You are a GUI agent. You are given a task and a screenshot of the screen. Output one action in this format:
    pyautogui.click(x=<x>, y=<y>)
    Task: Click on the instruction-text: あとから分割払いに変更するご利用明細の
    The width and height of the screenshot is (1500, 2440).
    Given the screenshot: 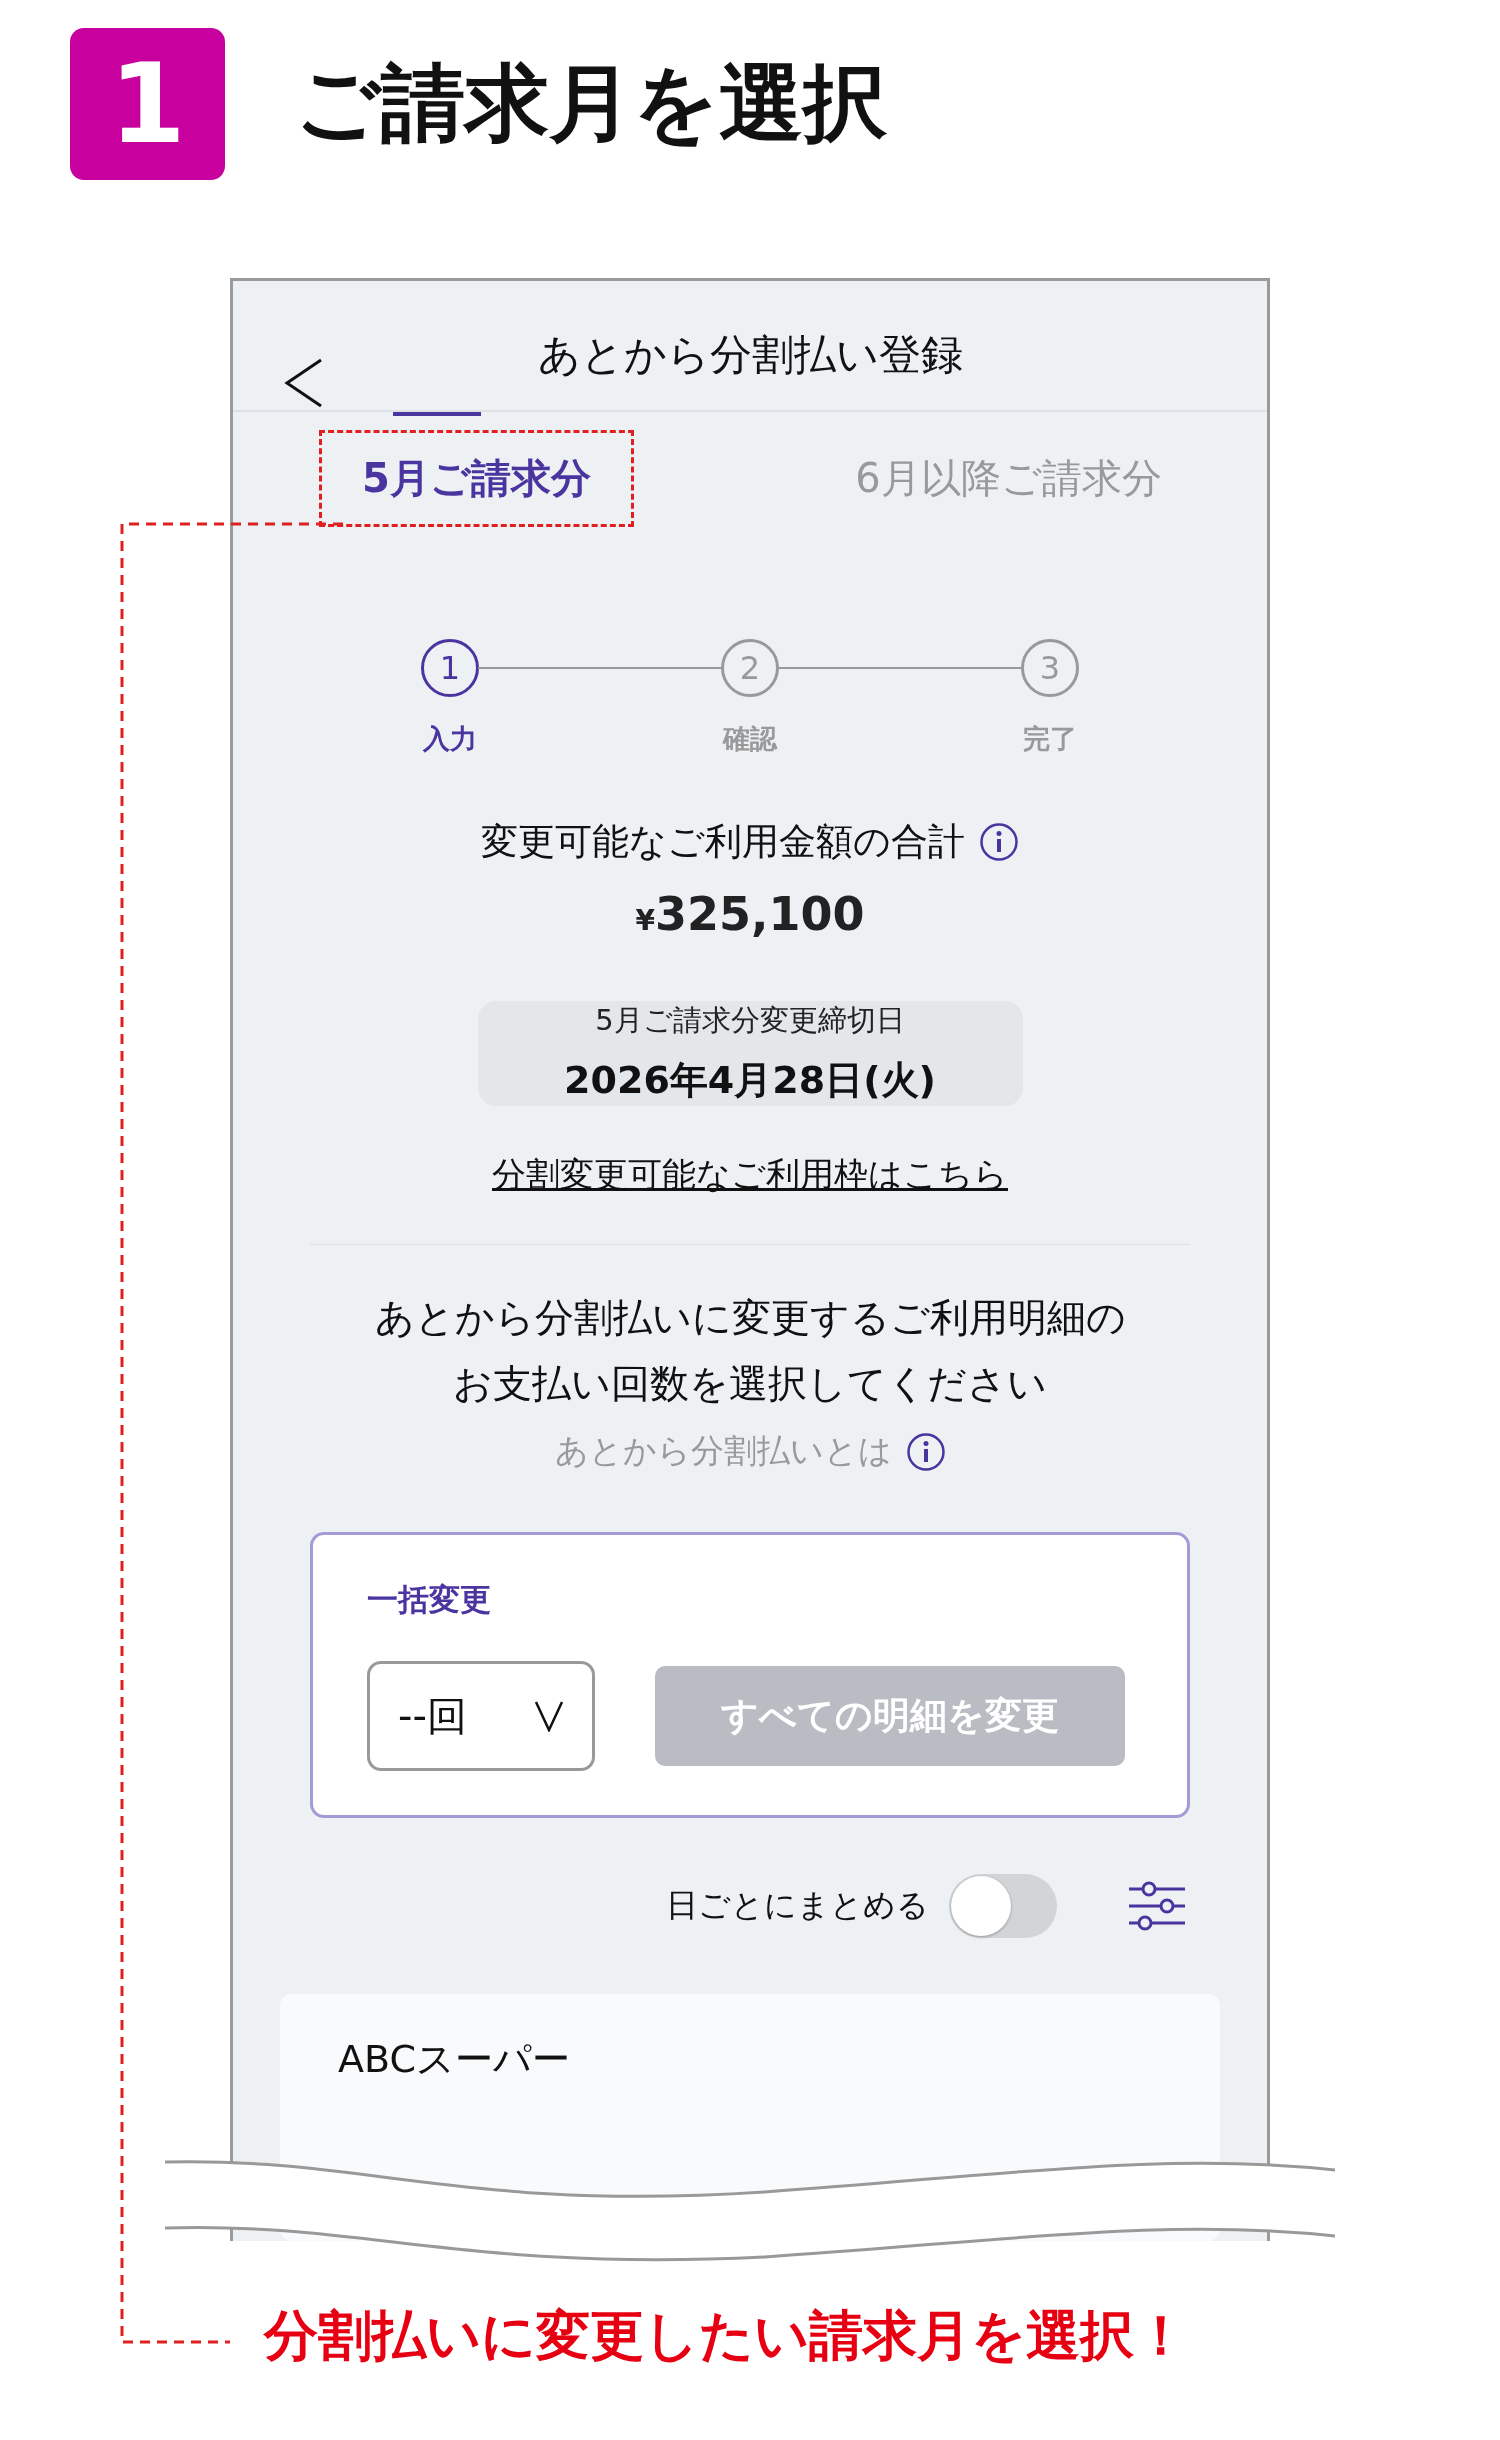 What is the action you would take?
    pyautogui.click(x=750, y=1318)
    